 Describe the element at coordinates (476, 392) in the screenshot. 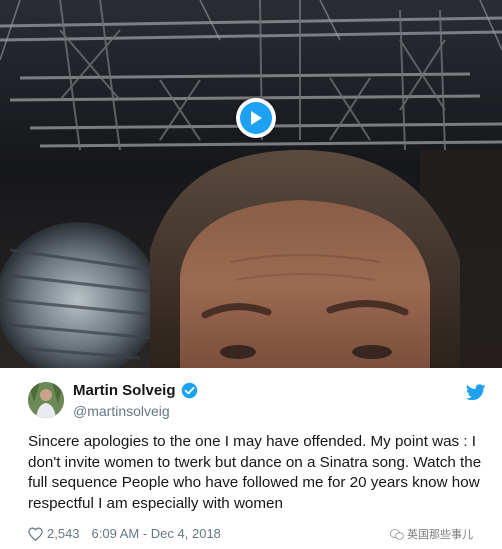

I see `twitter-bird-icon` at that location.